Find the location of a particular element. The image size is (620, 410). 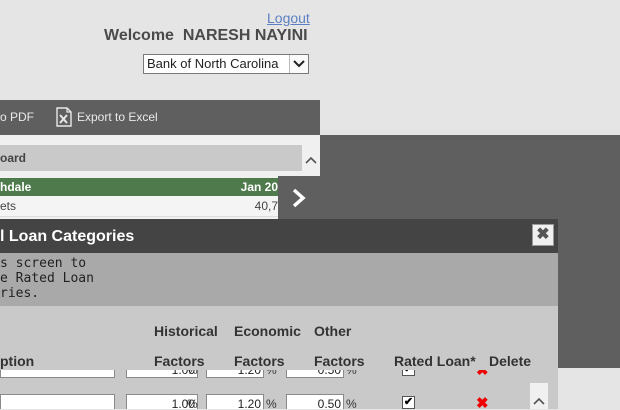

export-excel-button: Export to Excel is located at coordinates (117, 117).